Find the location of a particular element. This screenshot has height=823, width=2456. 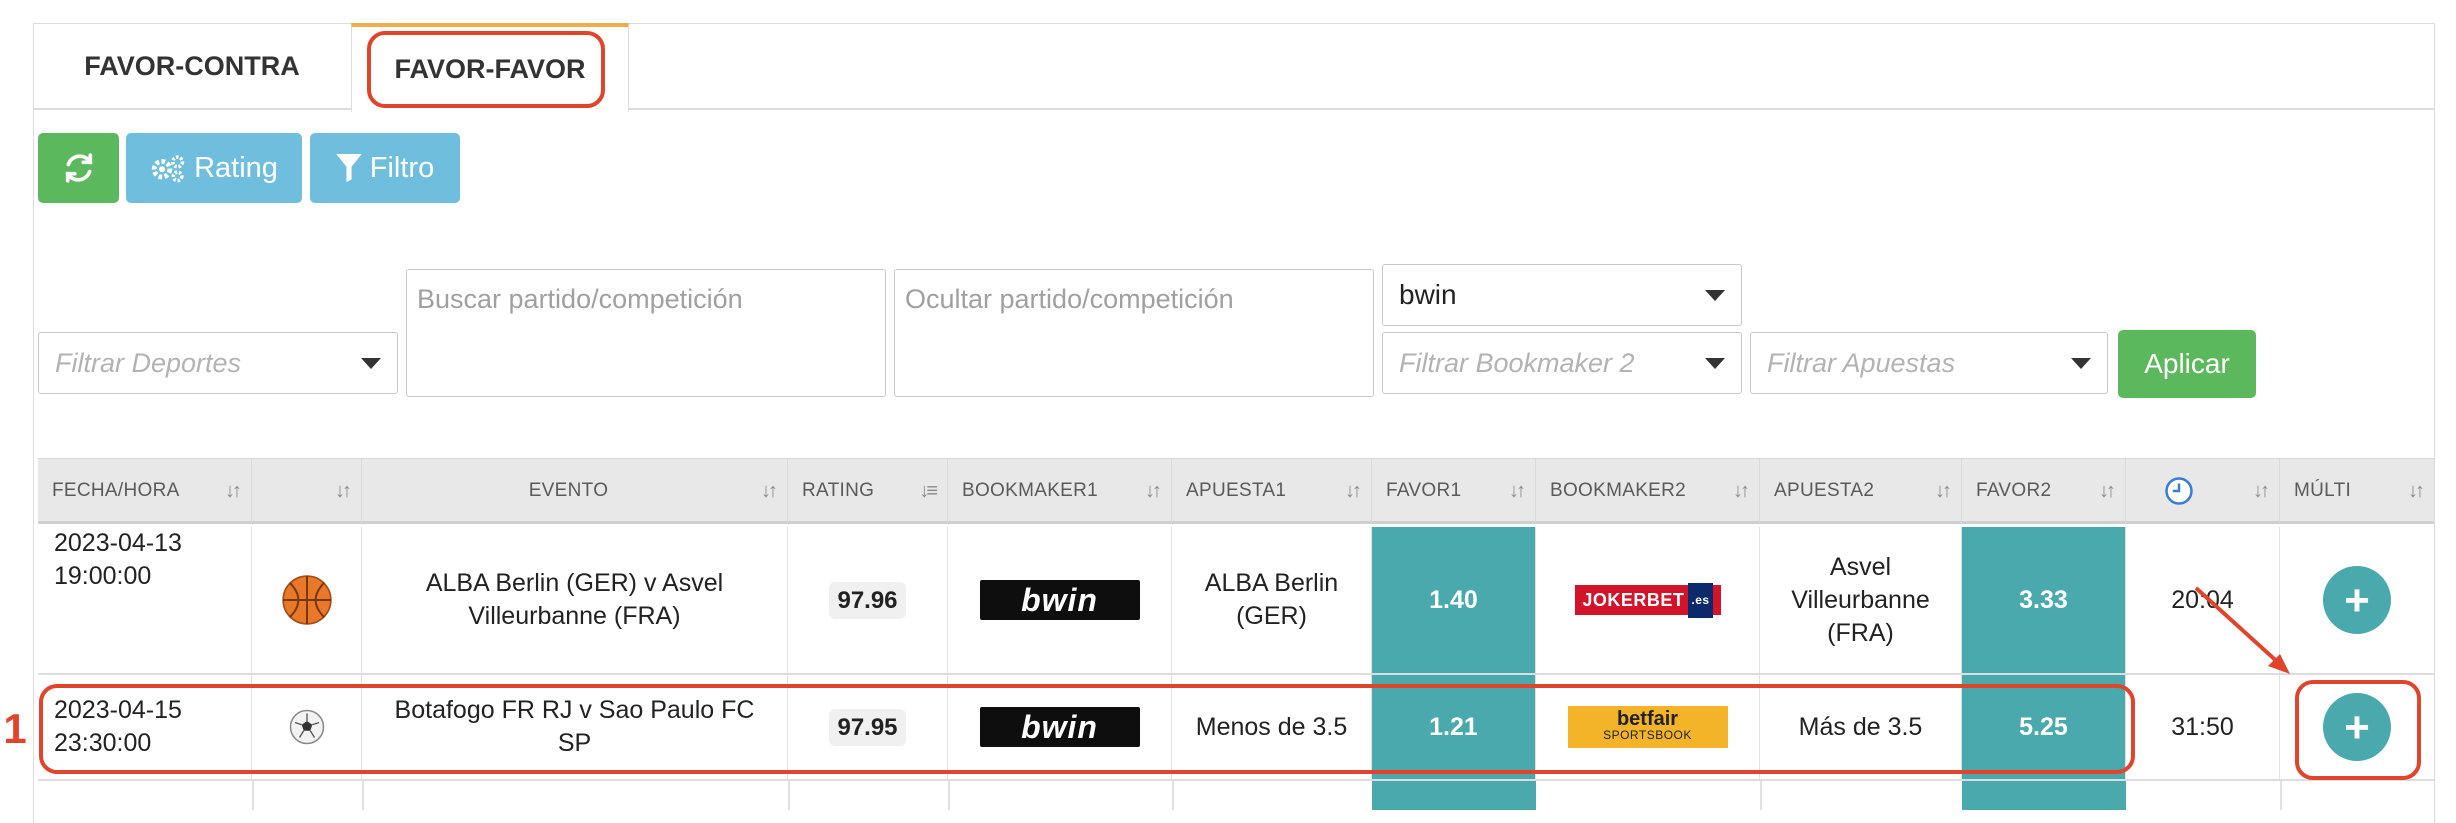

bets-filter-placeholder: Filtrar Apuestas is located at coordinates (1861, 362).